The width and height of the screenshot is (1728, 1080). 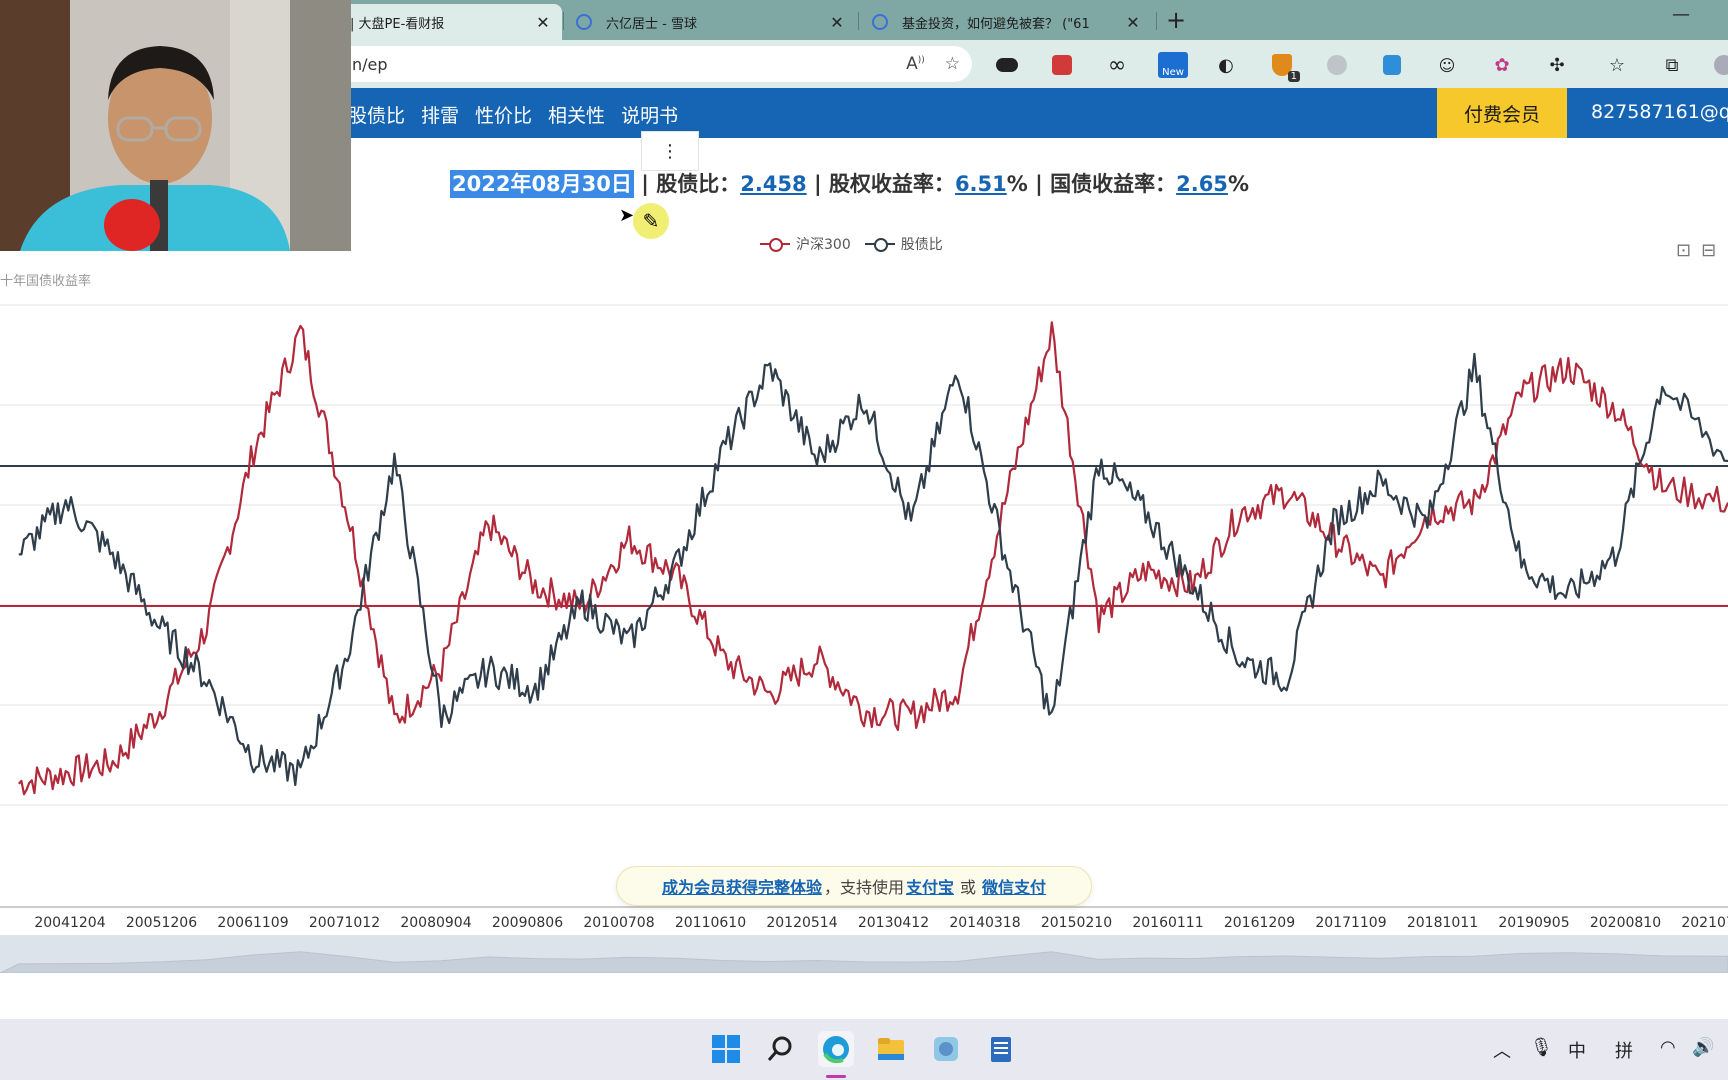 What do you see at coordinates (864, 962) in the screenshot?
I see `data-zoom-preview` at bounding box center [864, 962].